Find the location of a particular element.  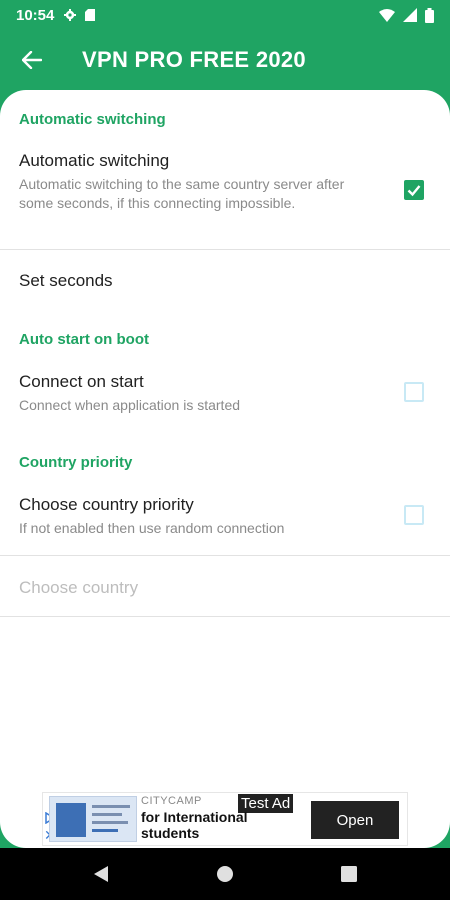

back-button is located at coordinates (32, 60).